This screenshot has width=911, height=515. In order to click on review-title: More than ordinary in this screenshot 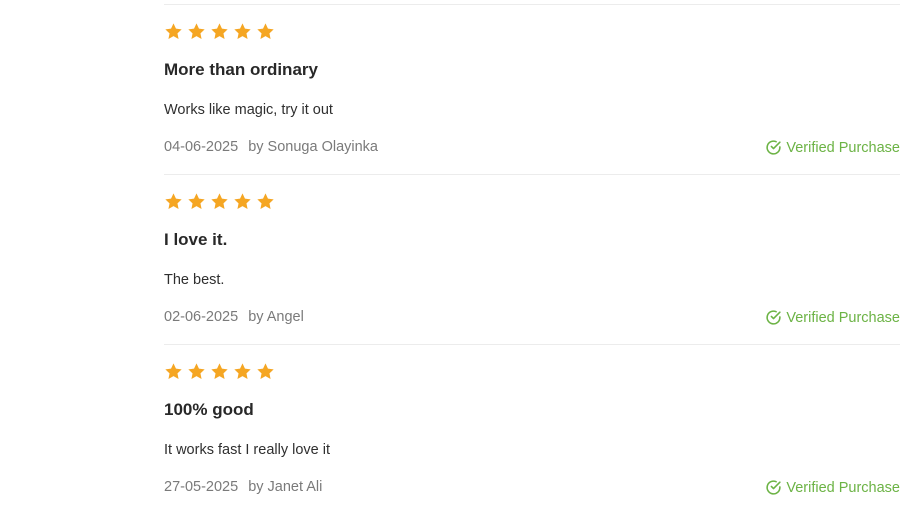, I will do `click(241, 69)`.